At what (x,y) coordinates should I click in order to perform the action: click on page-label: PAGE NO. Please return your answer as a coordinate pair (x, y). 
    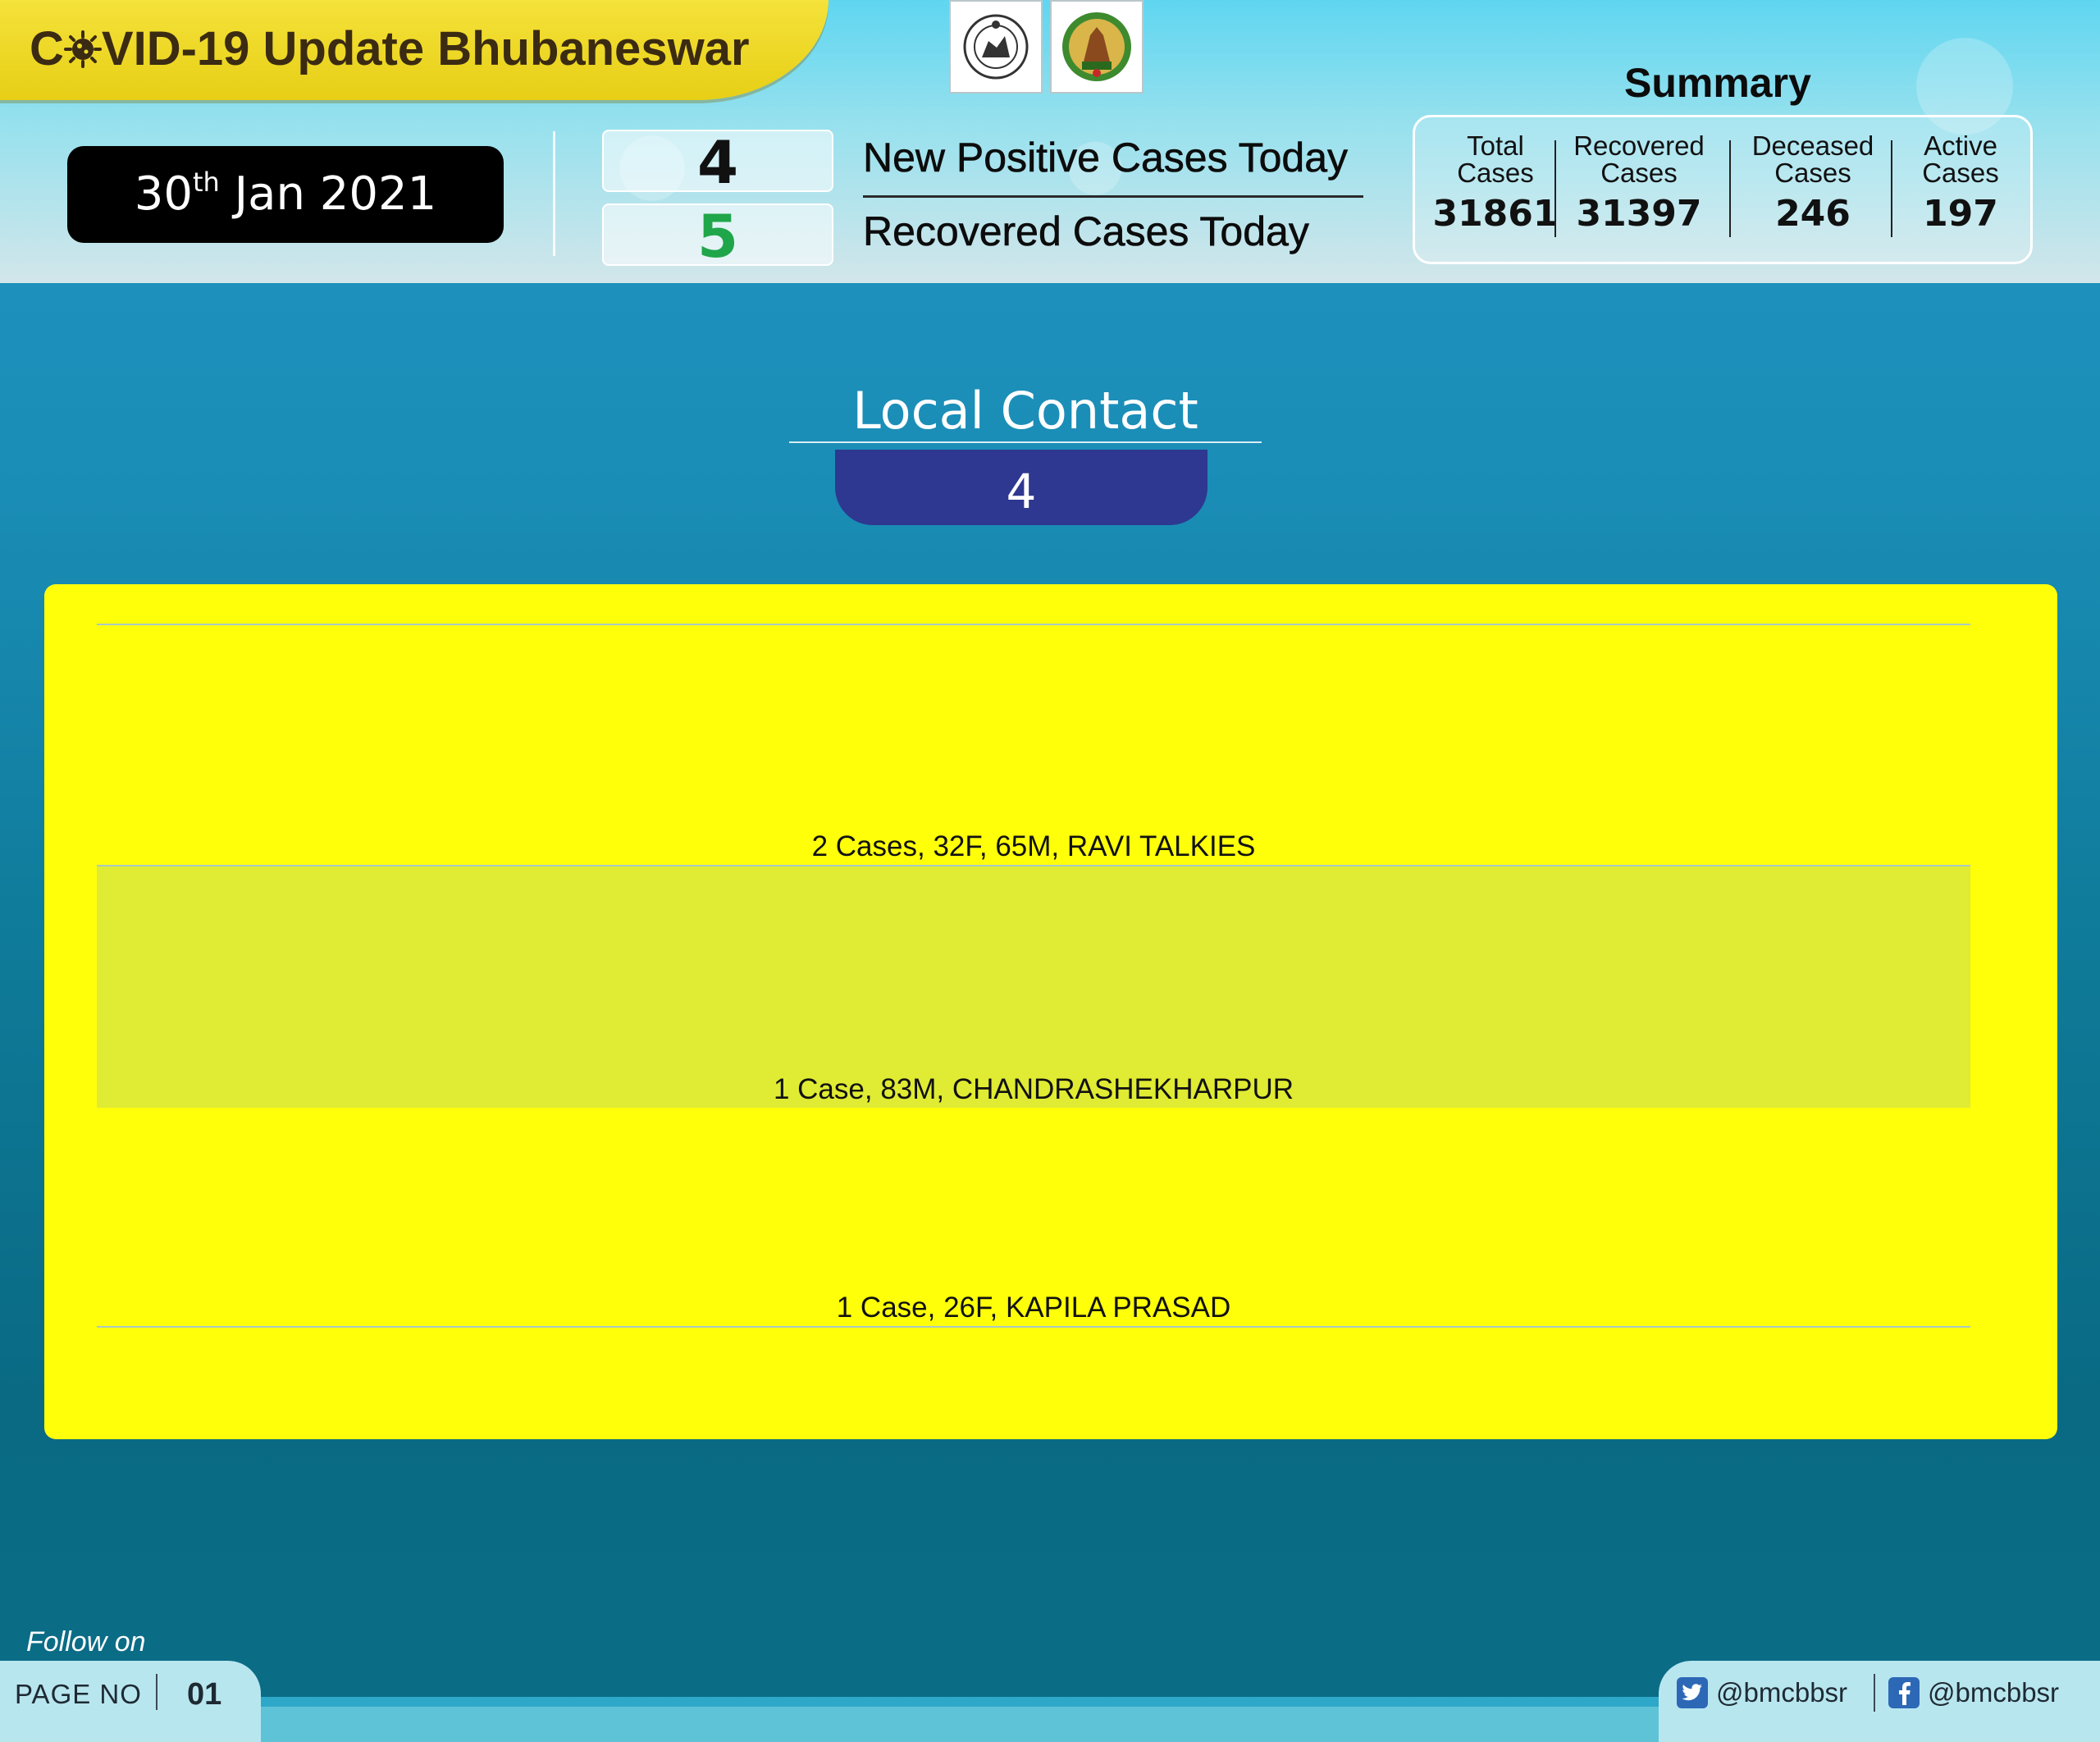
    Looking at the image, I should click on (79, 1694).